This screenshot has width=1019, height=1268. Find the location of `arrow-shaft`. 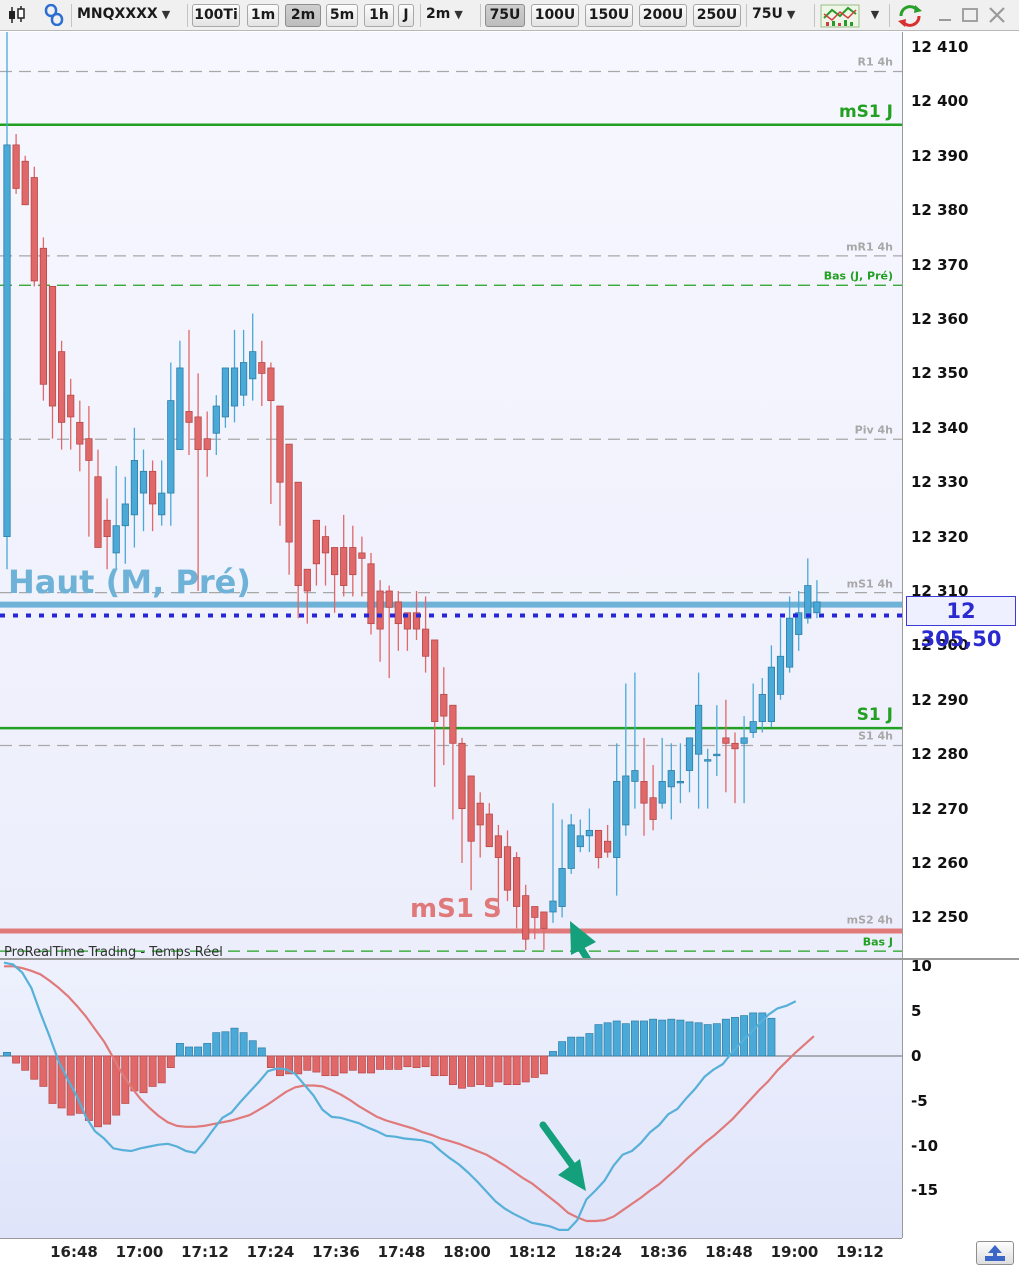

arrow-shaft is located at coordinates (557, 1145).